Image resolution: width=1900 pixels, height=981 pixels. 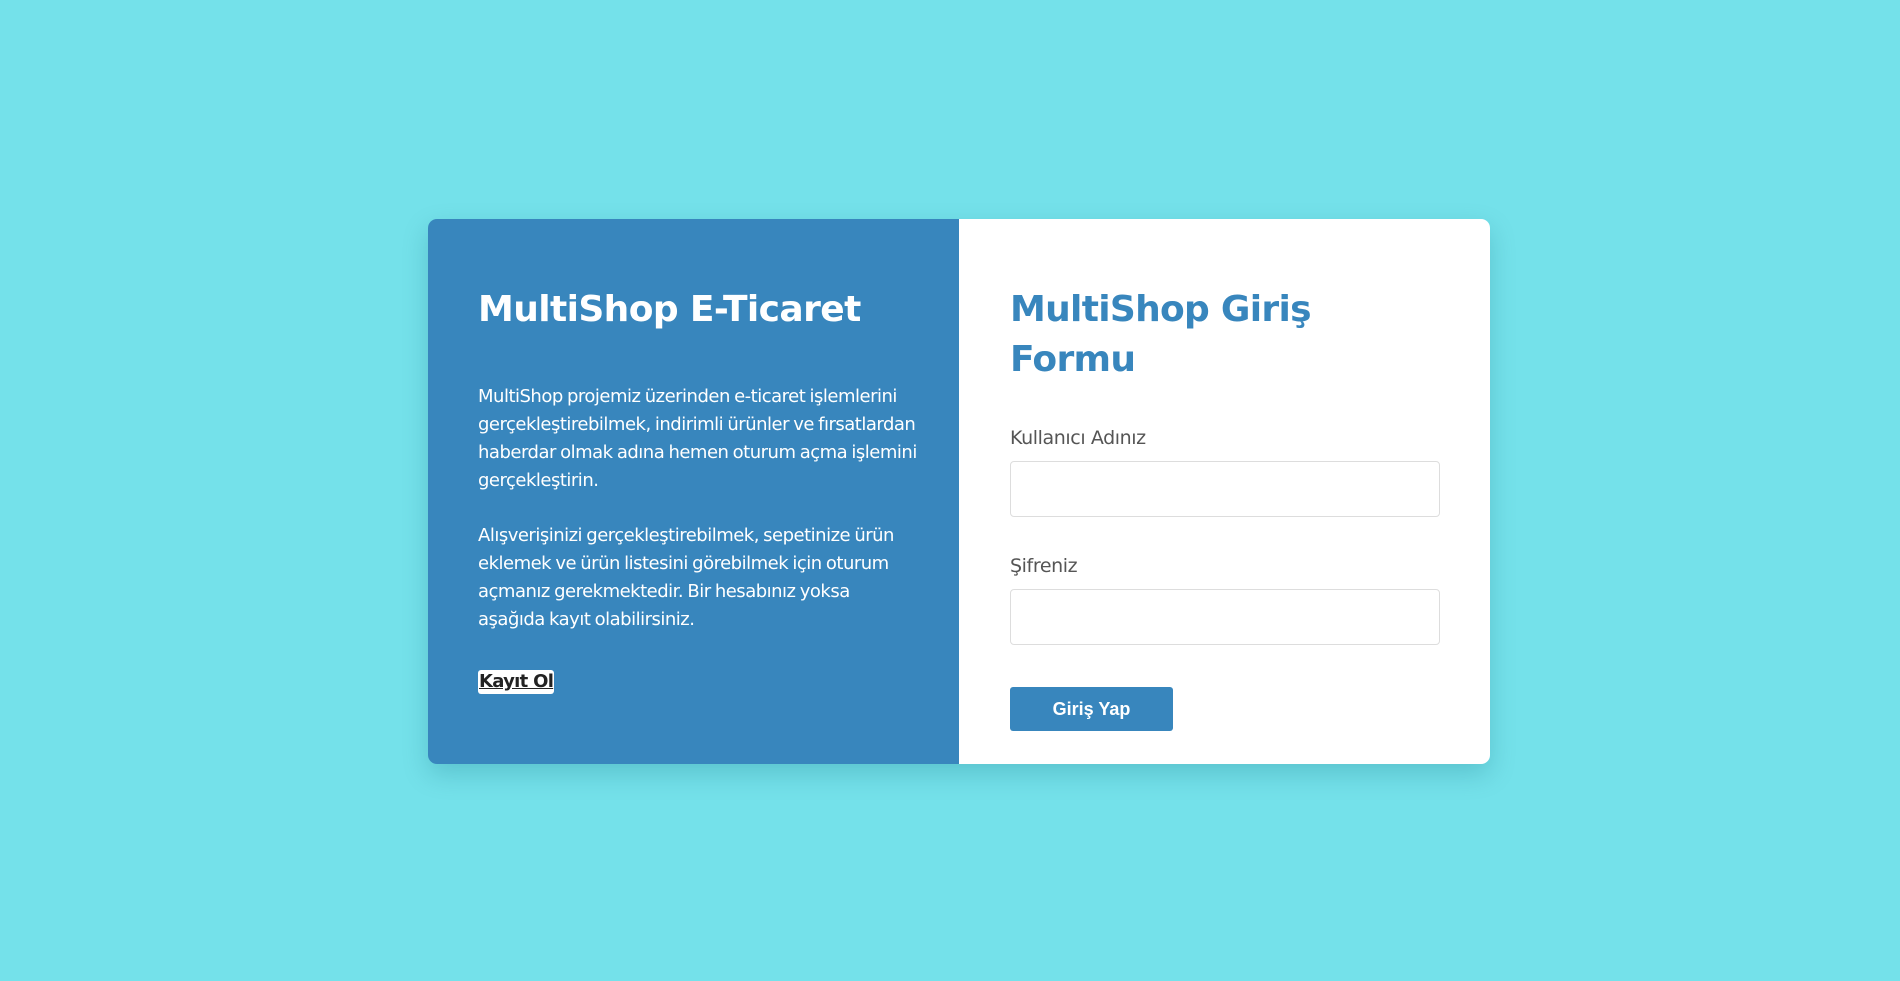 What do you see at coordinates (516, 682) in the screenshot?
I see `register-link: Kayıt Ol` at bounding box center [516, 682].